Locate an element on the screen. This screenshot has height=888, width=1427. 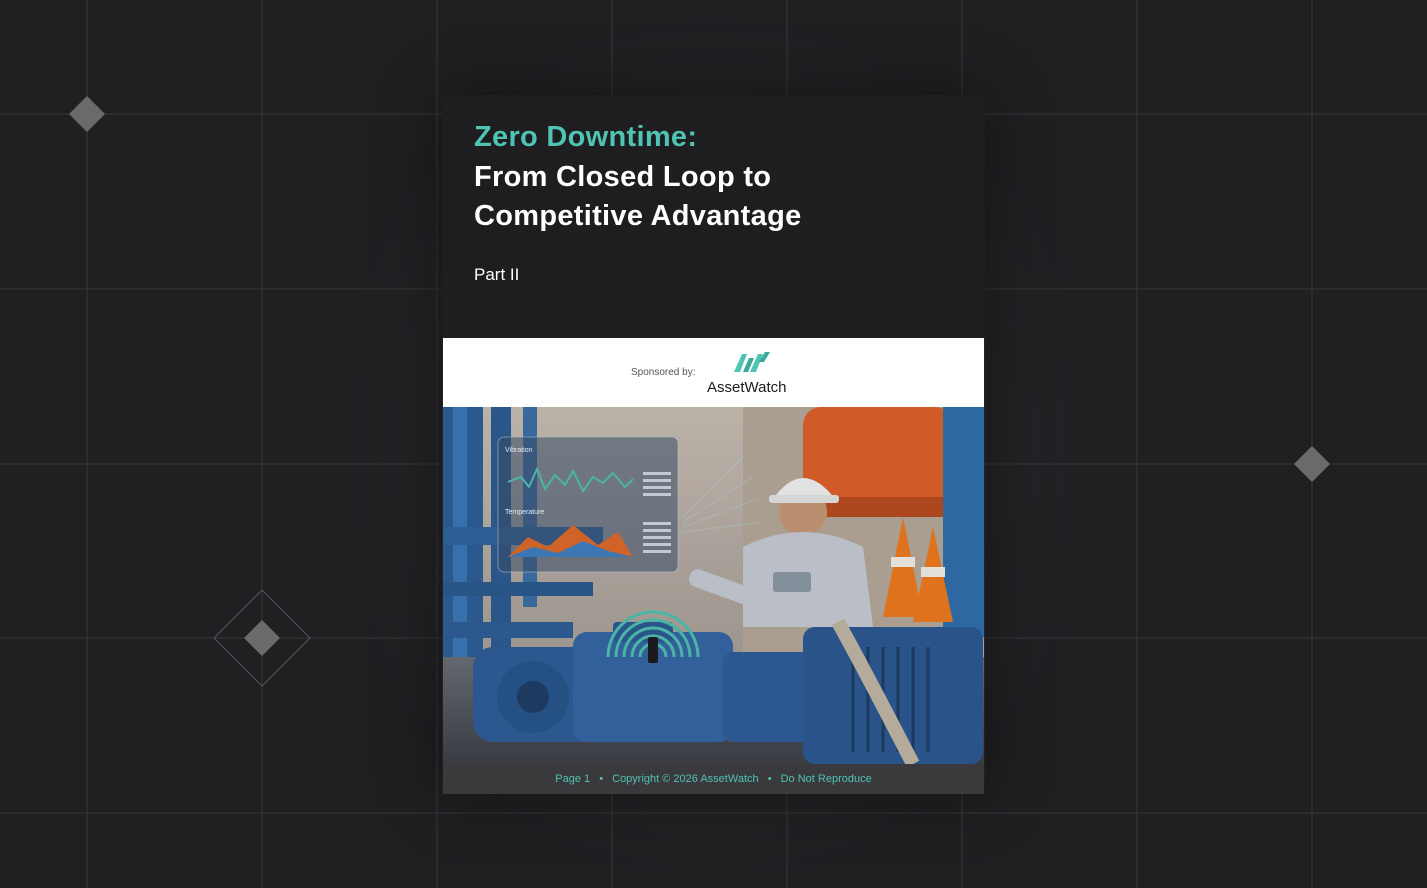
sponsor-label: Sponsored by: is located at coordinates (663, 372).